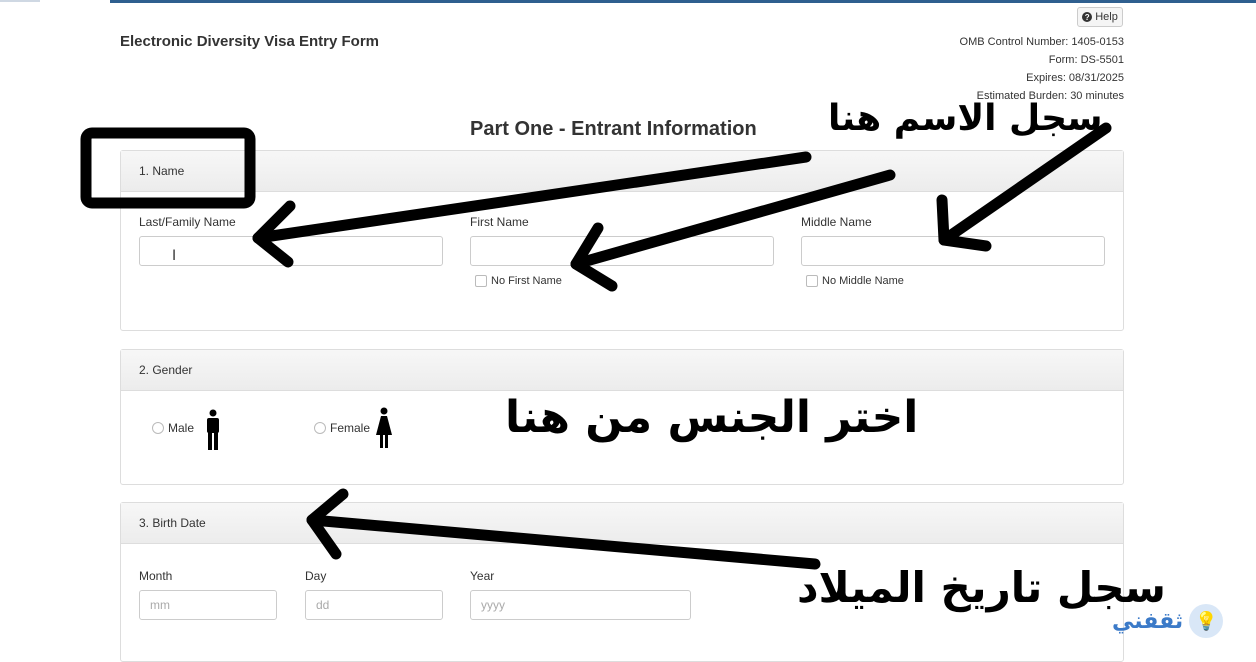  Describe the element at coordinates (350, 428) in the screenshot. I see `female-label: Female` at that location.